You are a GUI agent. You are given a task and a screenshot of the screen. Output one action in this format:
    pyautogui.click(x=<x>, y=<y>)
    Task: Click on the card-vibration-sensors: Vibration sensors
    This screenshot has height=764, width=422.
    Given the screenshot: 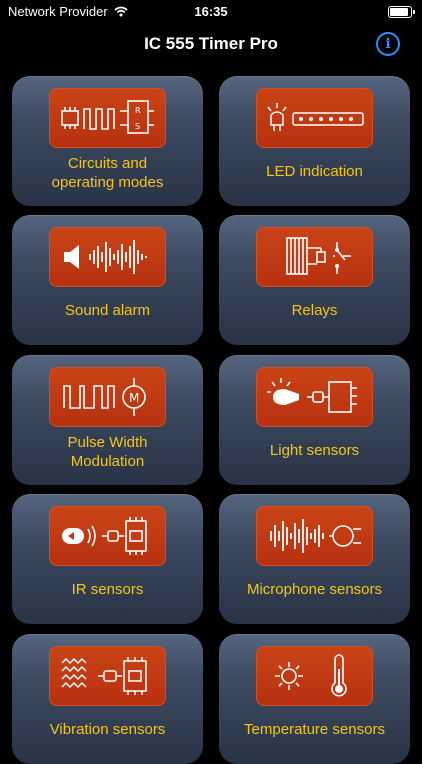 What is the action you would take?
    pyautogui.click(x=107, y=699)
    